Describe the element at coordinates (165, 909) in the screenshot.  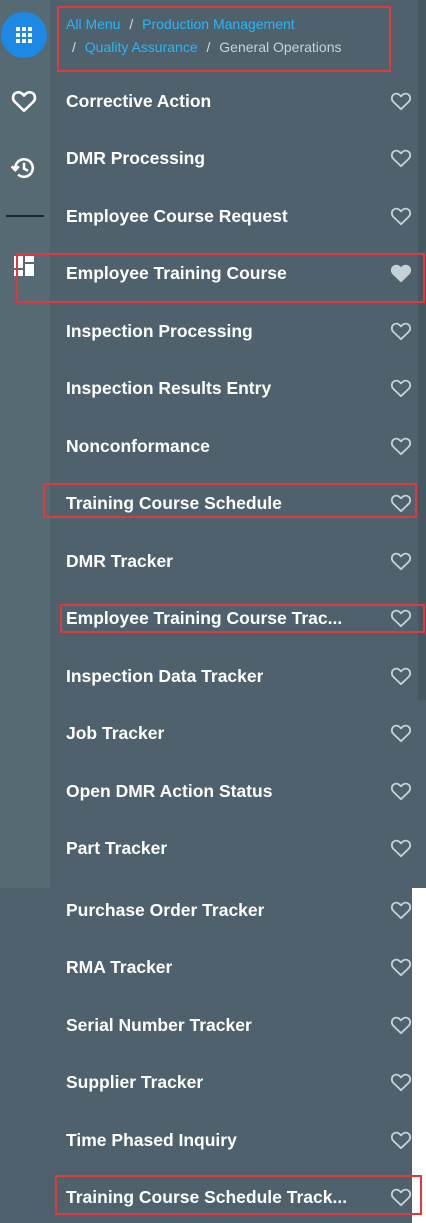
I see `menu-item-label: Purchase Order Tracker` at that location.